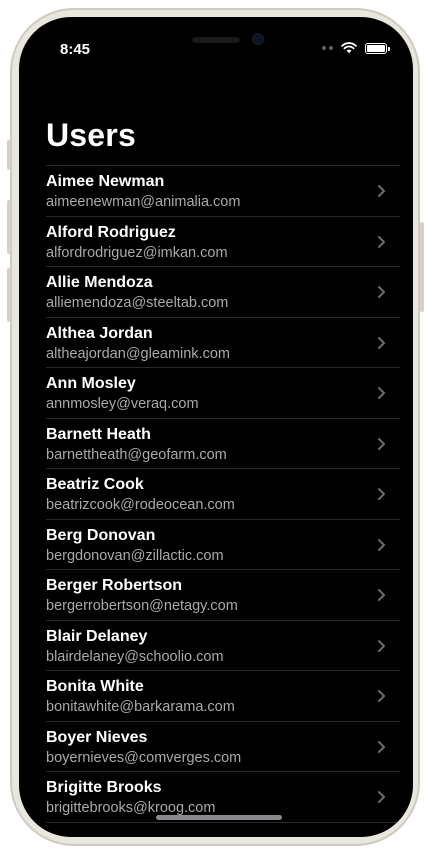 The image size is (432, 855). I want to click on signal-dots-icon, so click(327, 48).